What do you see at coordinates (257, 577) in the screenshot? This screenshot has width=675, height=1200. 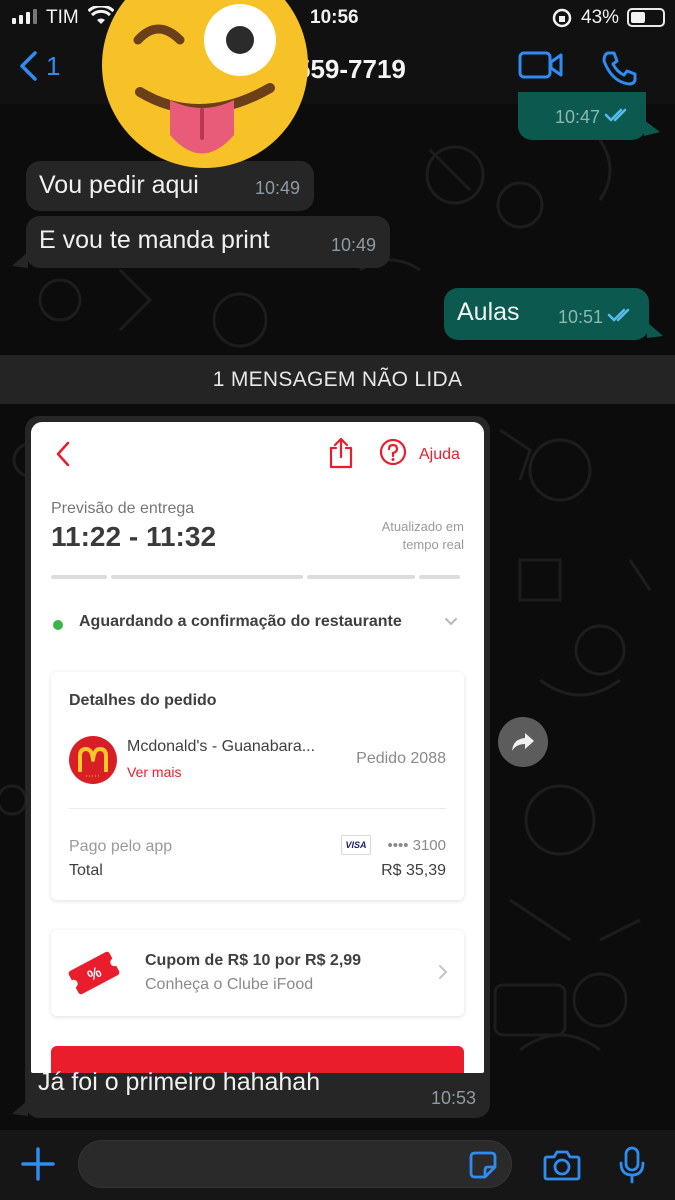 I see `order-progress-bar` at bounding box center [257, 577].